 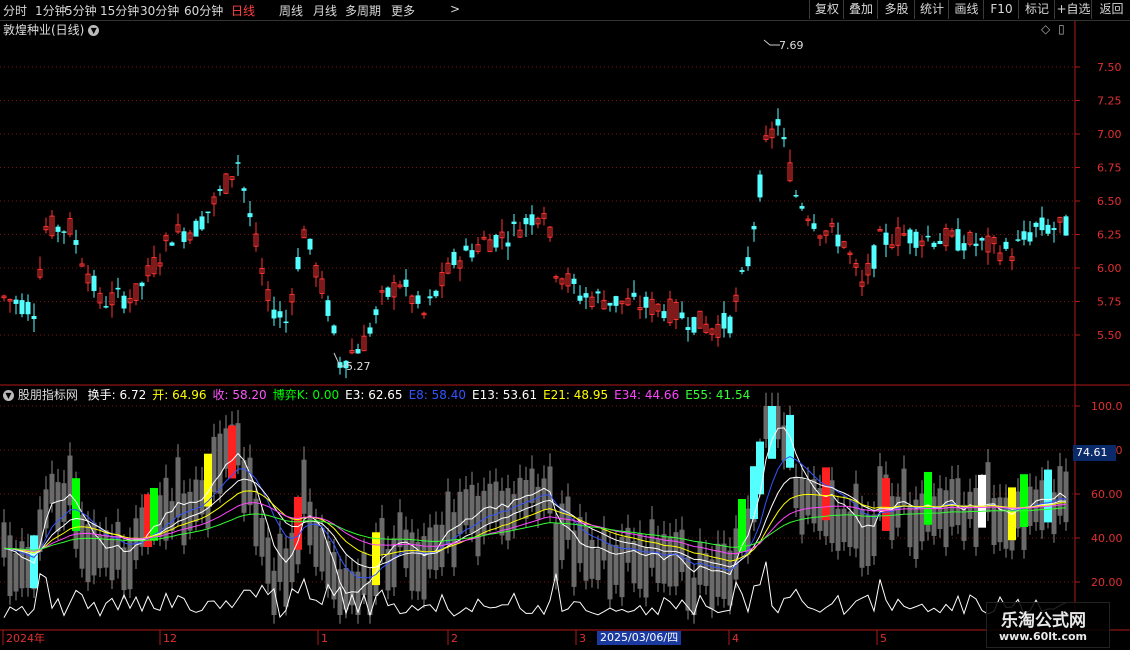 What do you see at coordinates (1001, 9) in the screenshot?
I see `toolbar-button: F10` at bounding box center [1001, 9].